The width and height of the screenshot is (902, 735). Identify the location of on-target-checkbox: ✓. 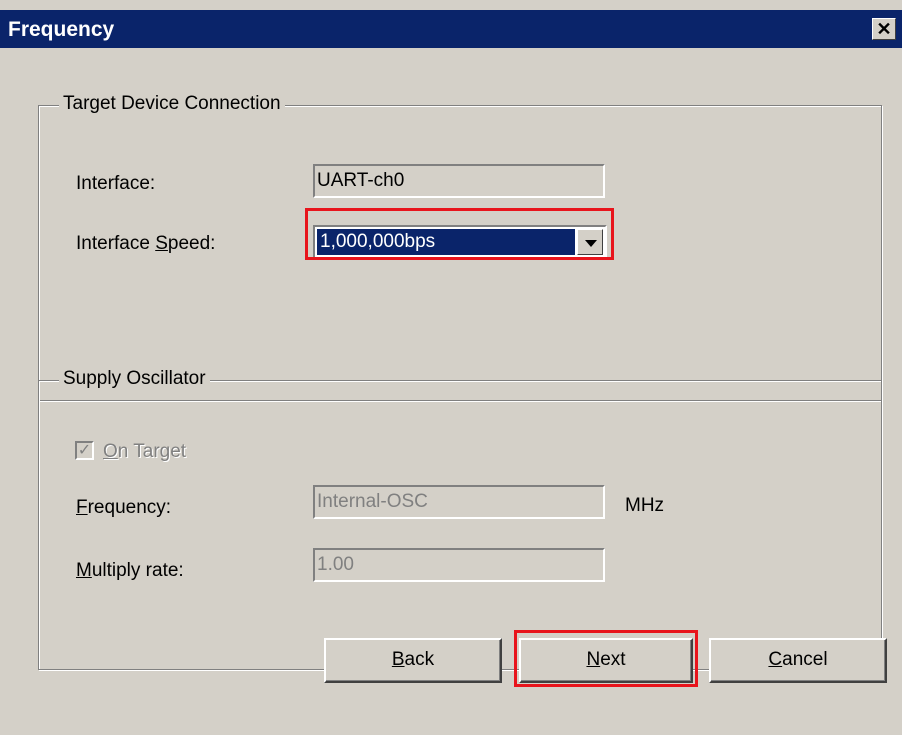
(84, 450).